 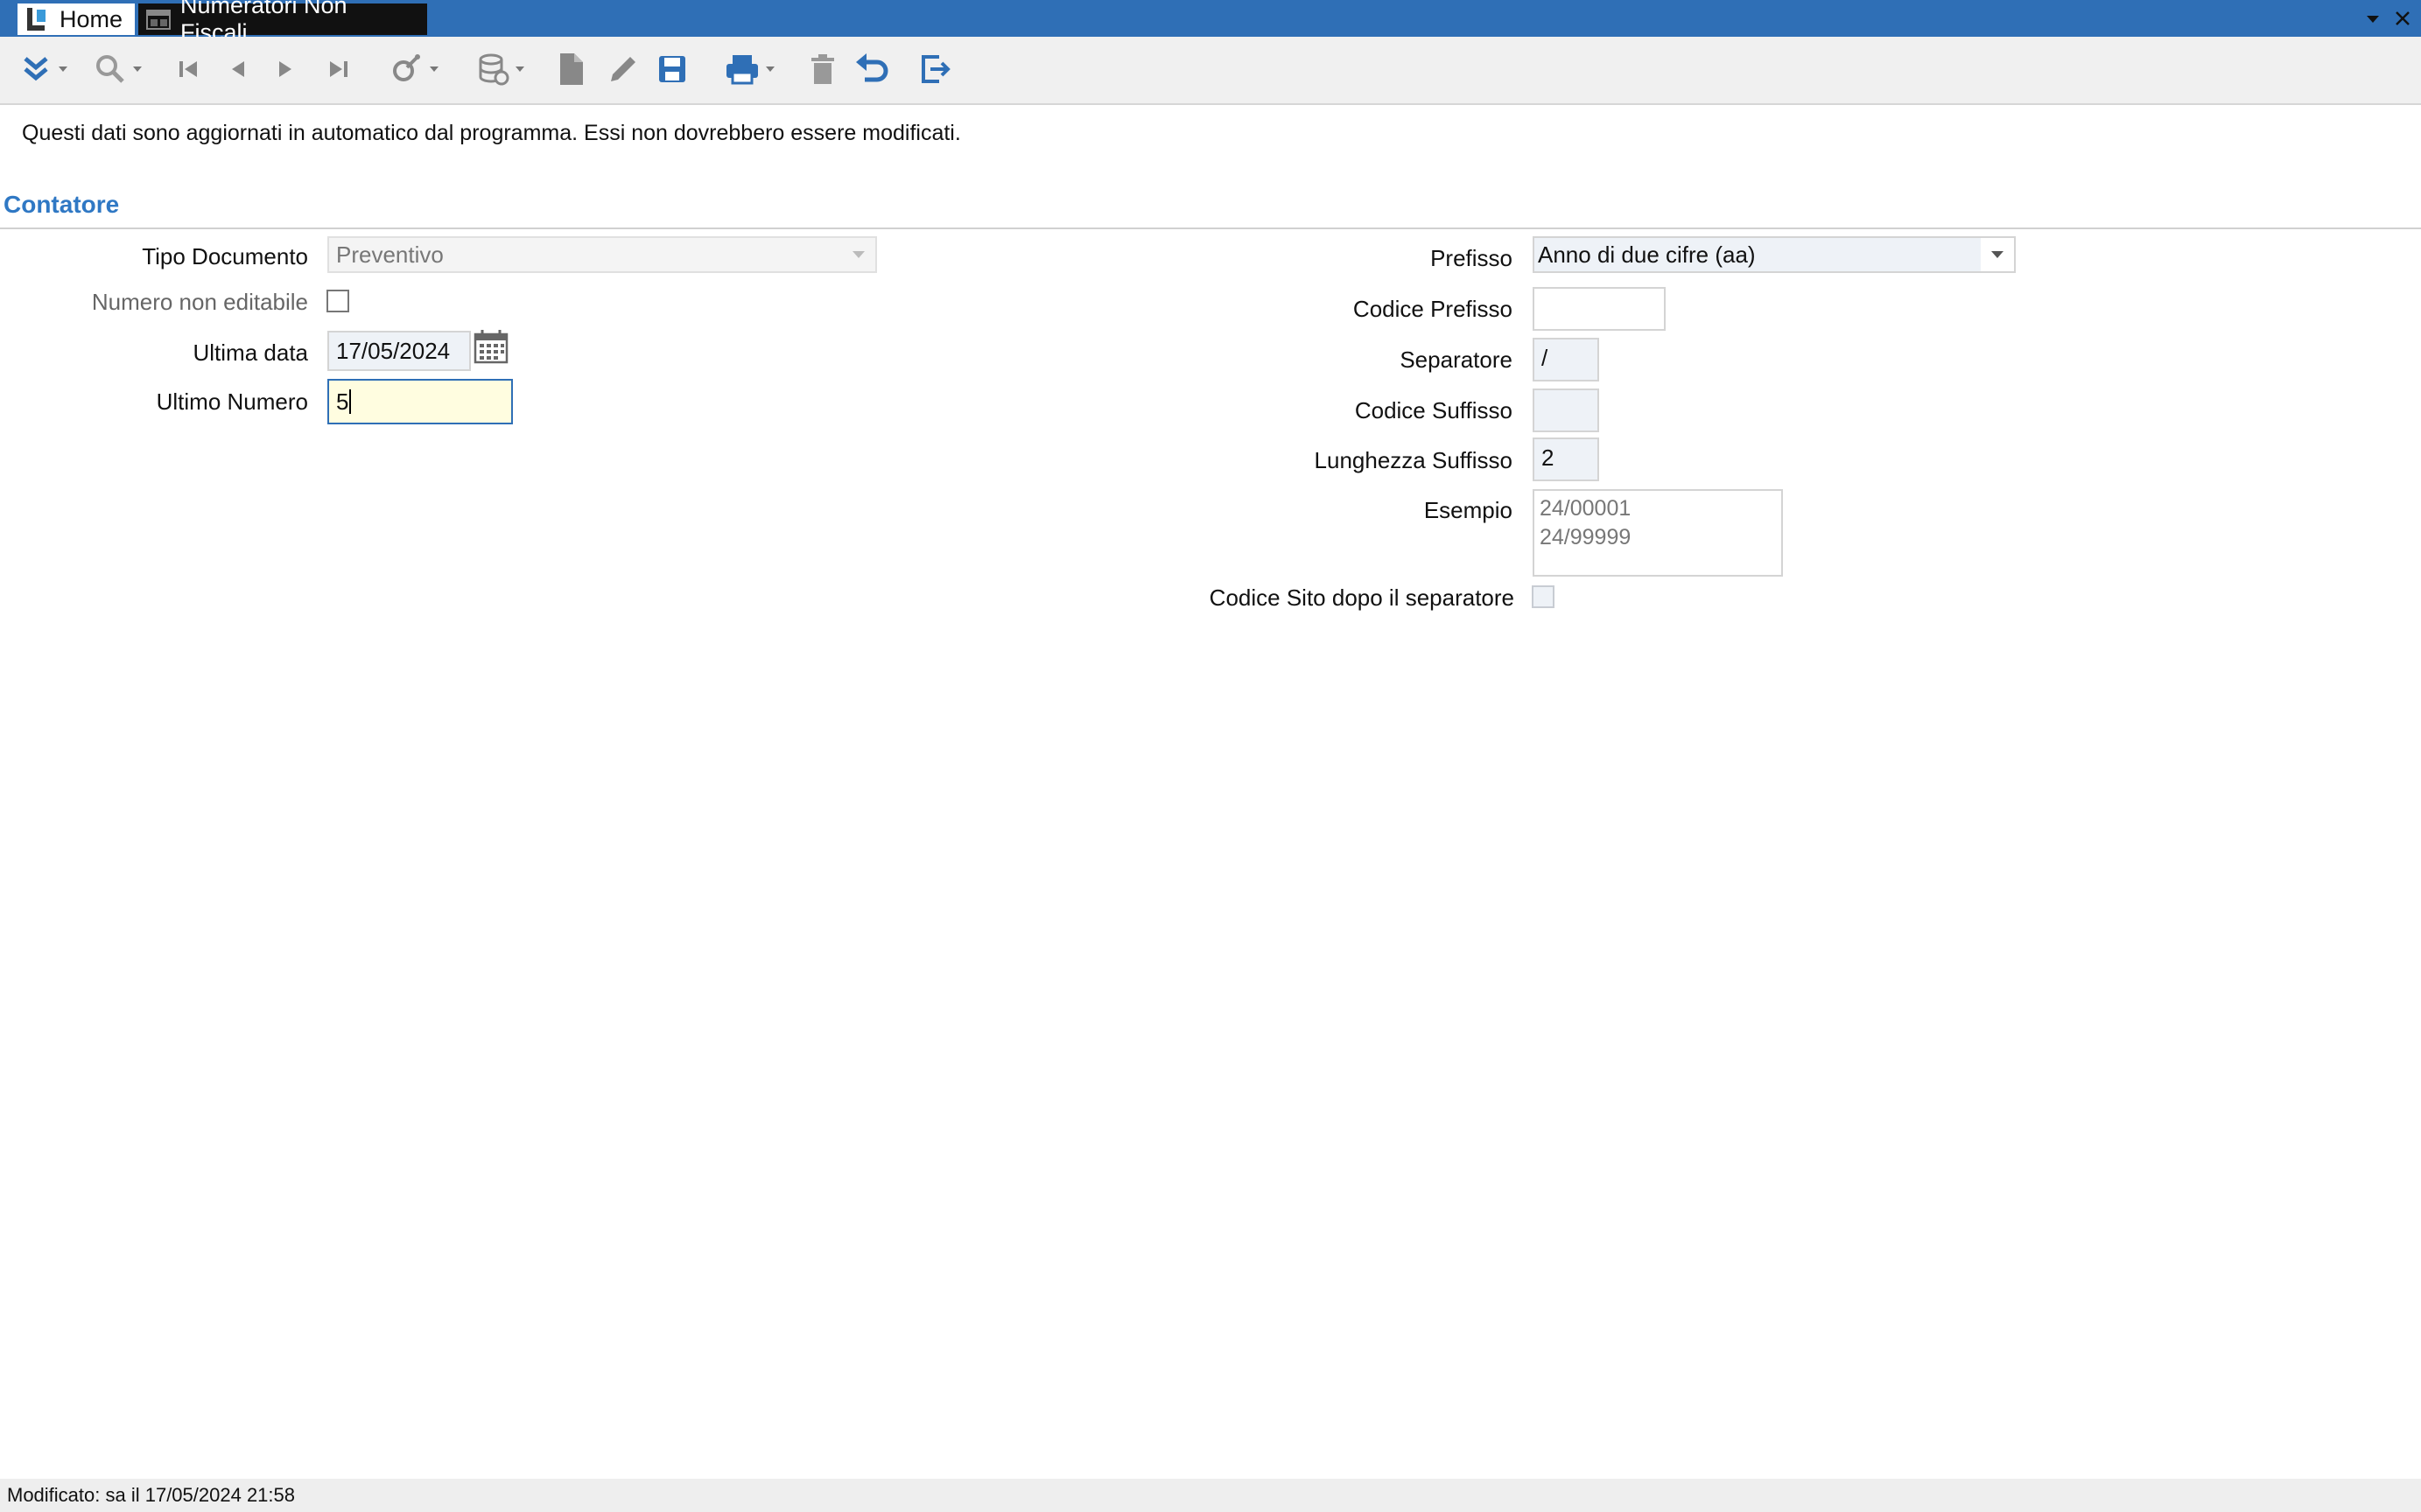 What do you see at coordinates (1647, 254) in the screenshot?
I see `prefisso-value: Anno di due cifre (aa)` at bounding box center [1647, 254].